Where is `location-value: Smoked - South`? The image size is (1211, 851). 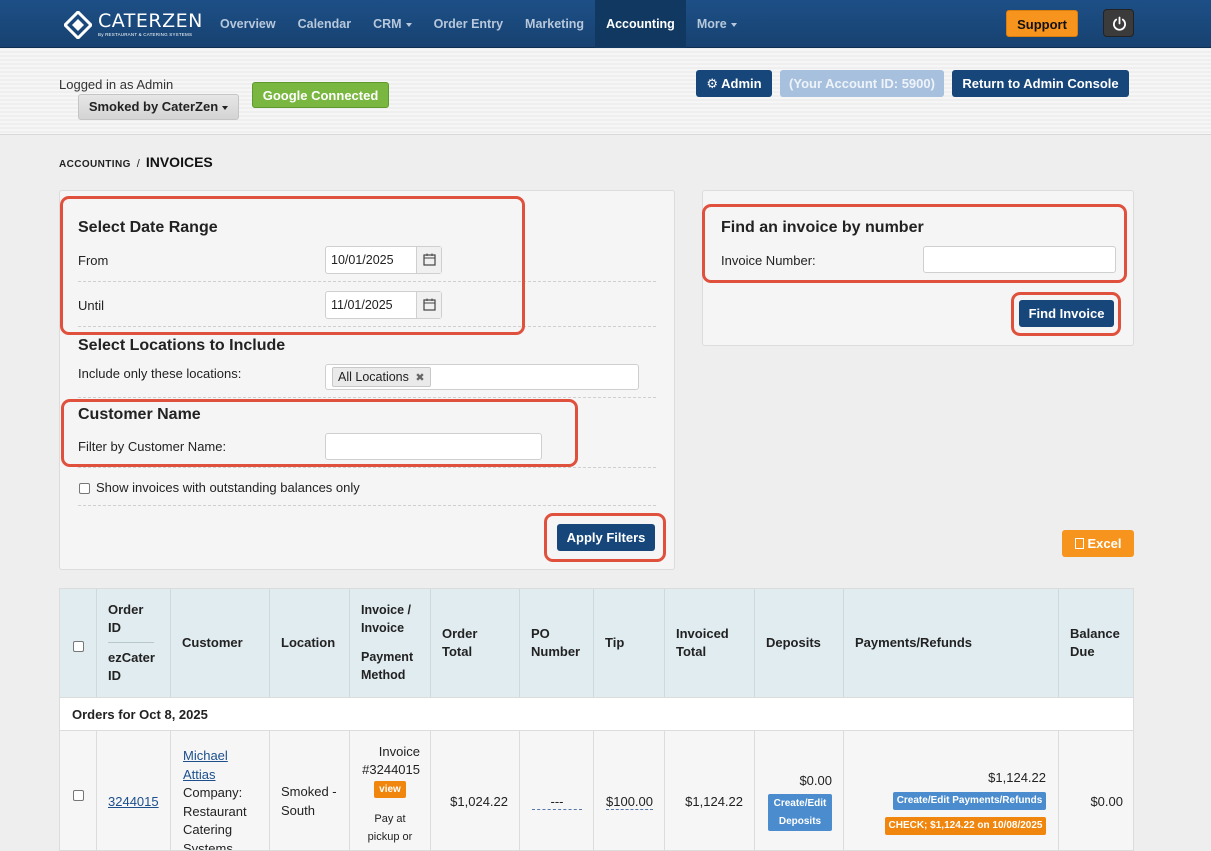 location-value: Smoked - South is located at coordinates (309, 801).